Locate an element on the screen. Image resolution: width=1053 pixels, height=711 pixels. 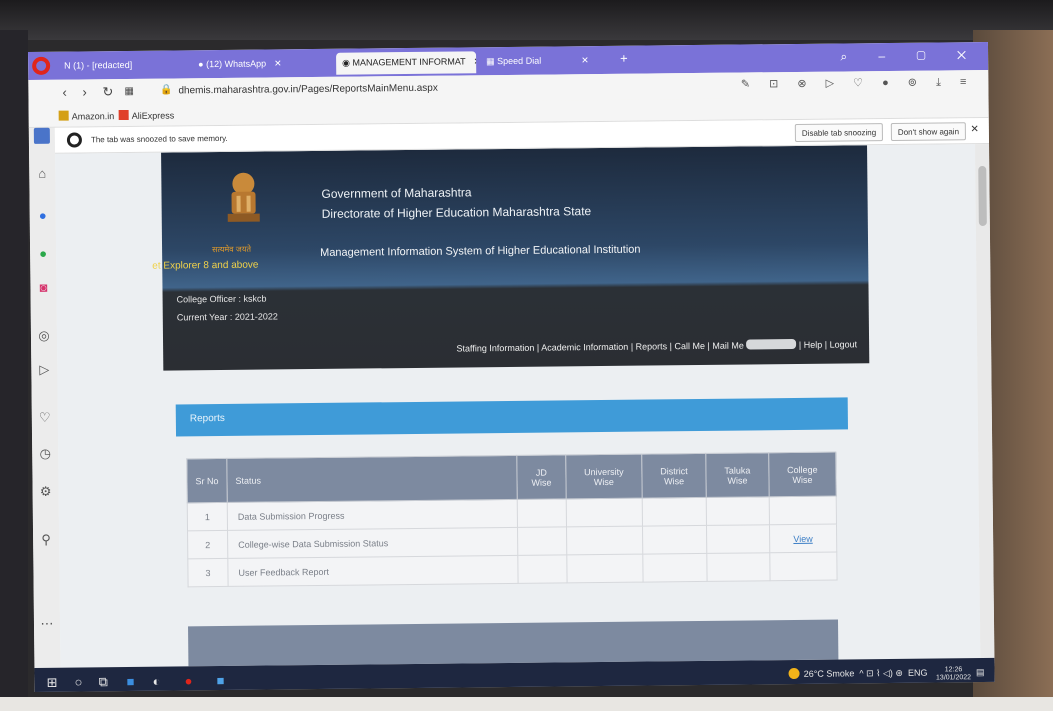
store-icon: ■ is located at coordinates (131, 681).